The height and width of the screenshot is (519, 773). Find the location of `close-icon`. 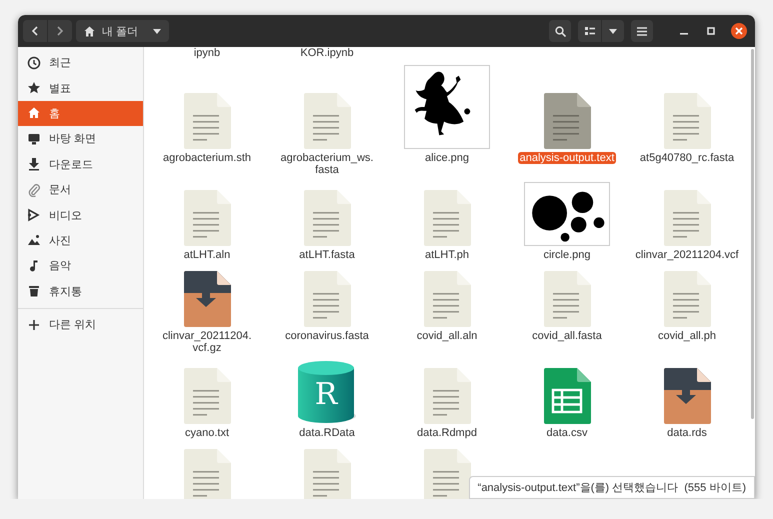

close-icon is located at coordinates (739, 31).